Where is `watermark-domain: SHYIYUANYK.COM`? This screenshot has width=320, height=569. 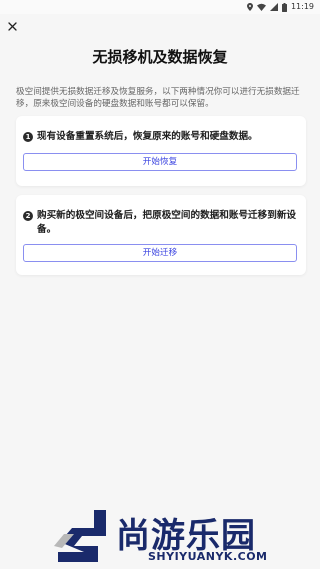
watermark-domain: SHYIYUANYK.COM is located at coordinates (208, 556).